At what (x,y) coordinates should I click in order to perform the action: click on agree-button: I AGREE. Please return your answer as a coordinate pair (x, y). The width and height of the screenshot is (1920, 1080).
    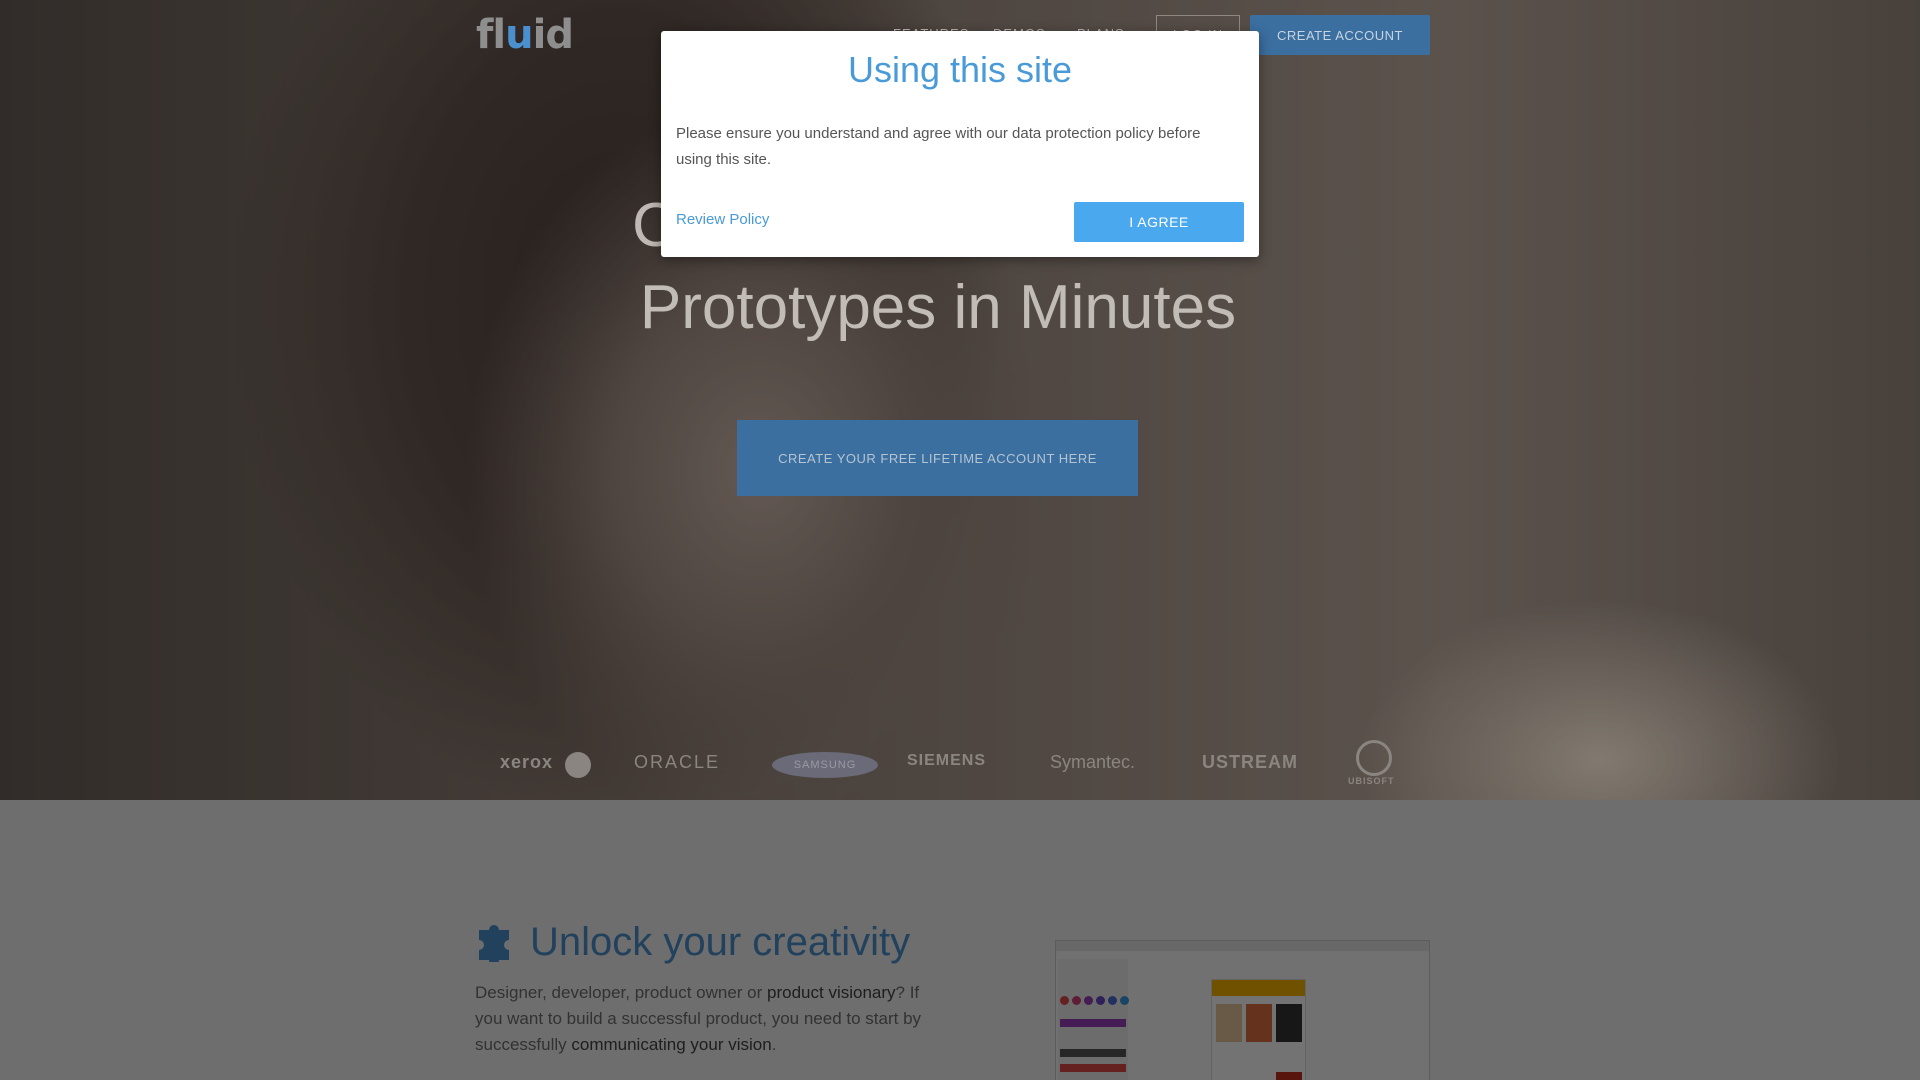
    Looking at the image, I should click on (1159, 222).